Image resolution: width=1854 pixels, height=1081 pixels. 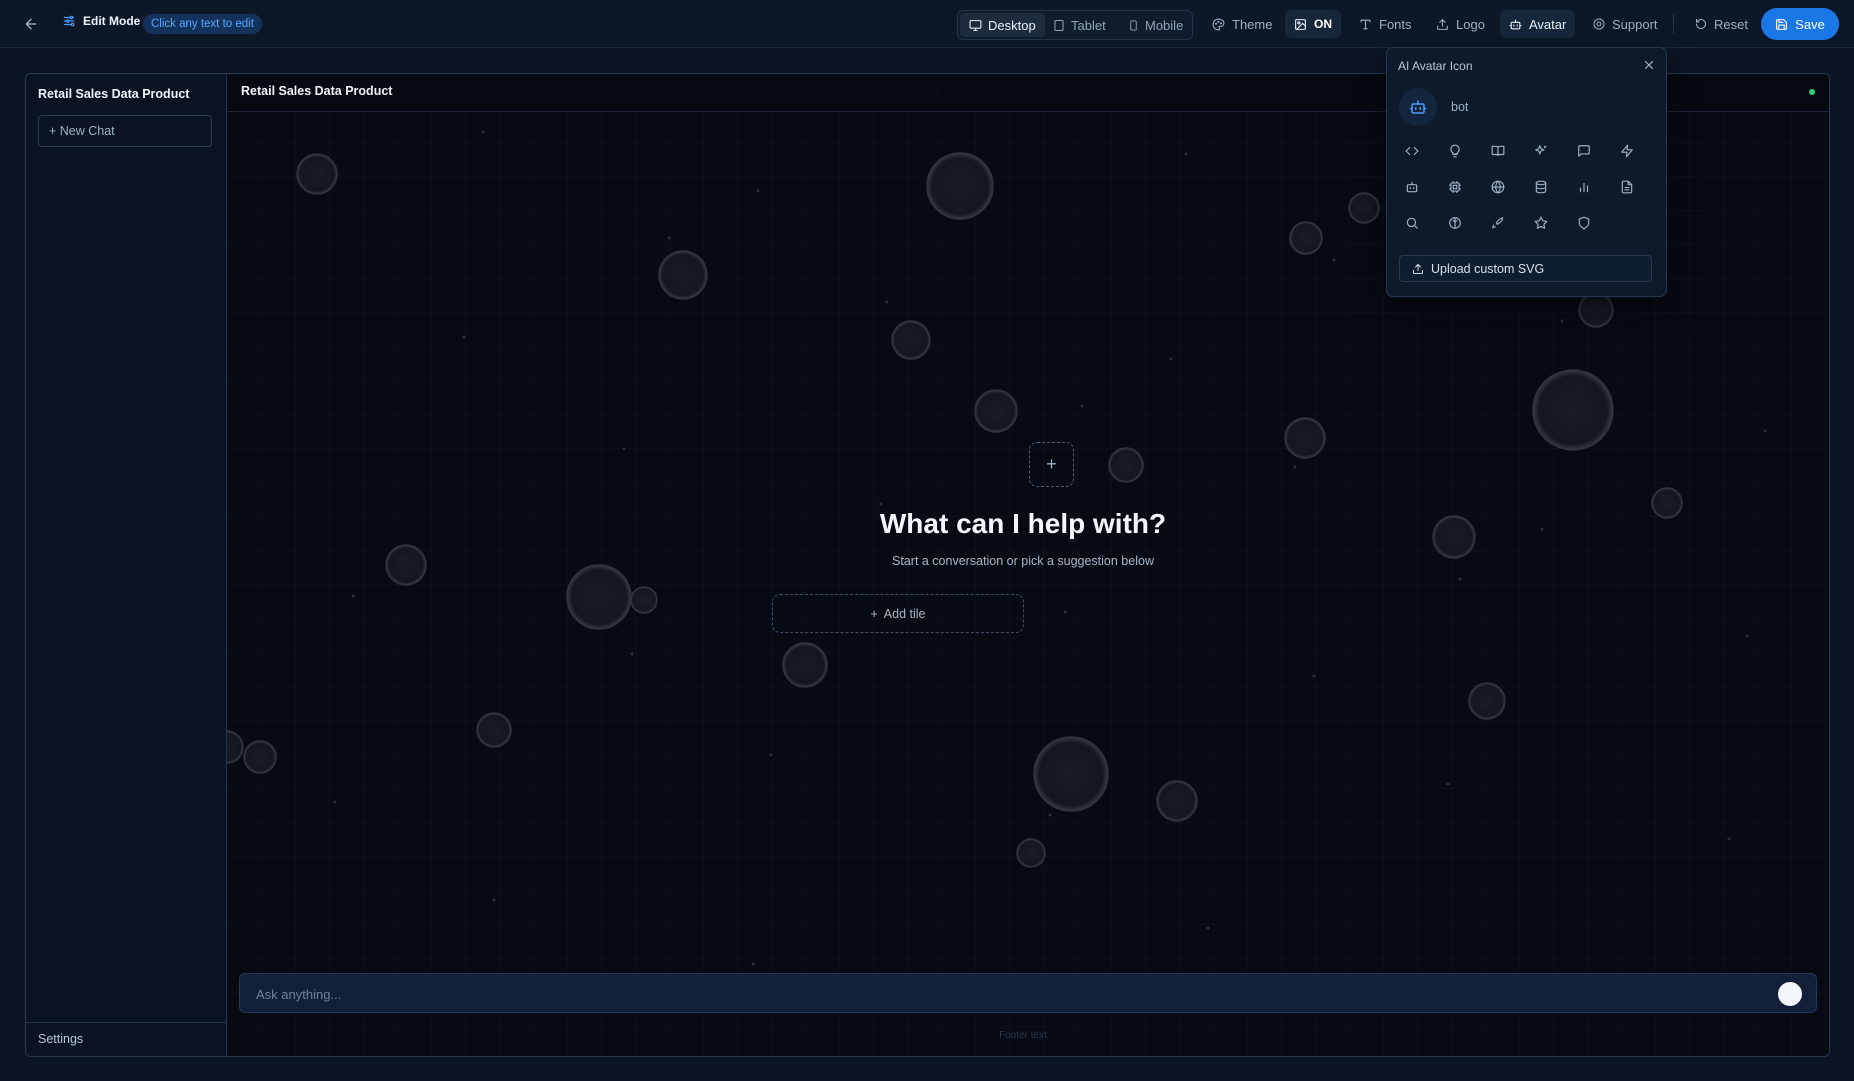 I want to click on brain-icon, so click(x=1455, y=223).